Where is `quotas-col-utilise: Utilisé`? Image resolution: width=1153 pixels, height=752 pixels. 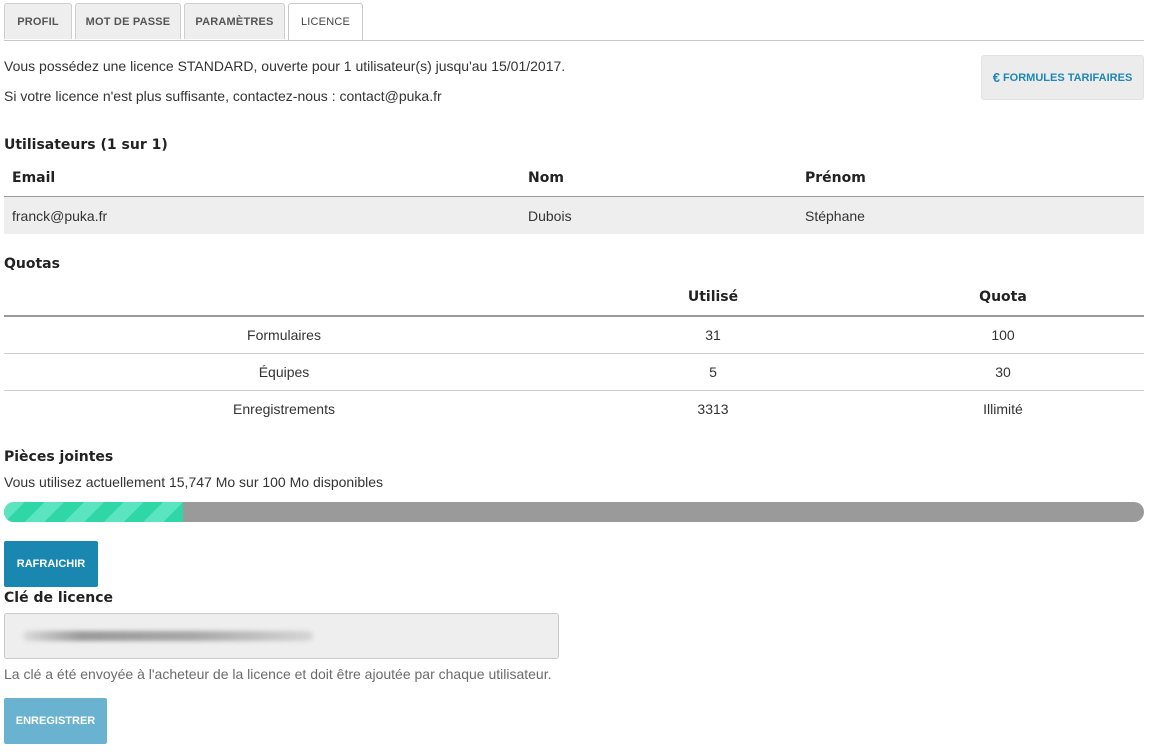 quotas-col-utilise: Utilisé is located at coordinates (713, 297).